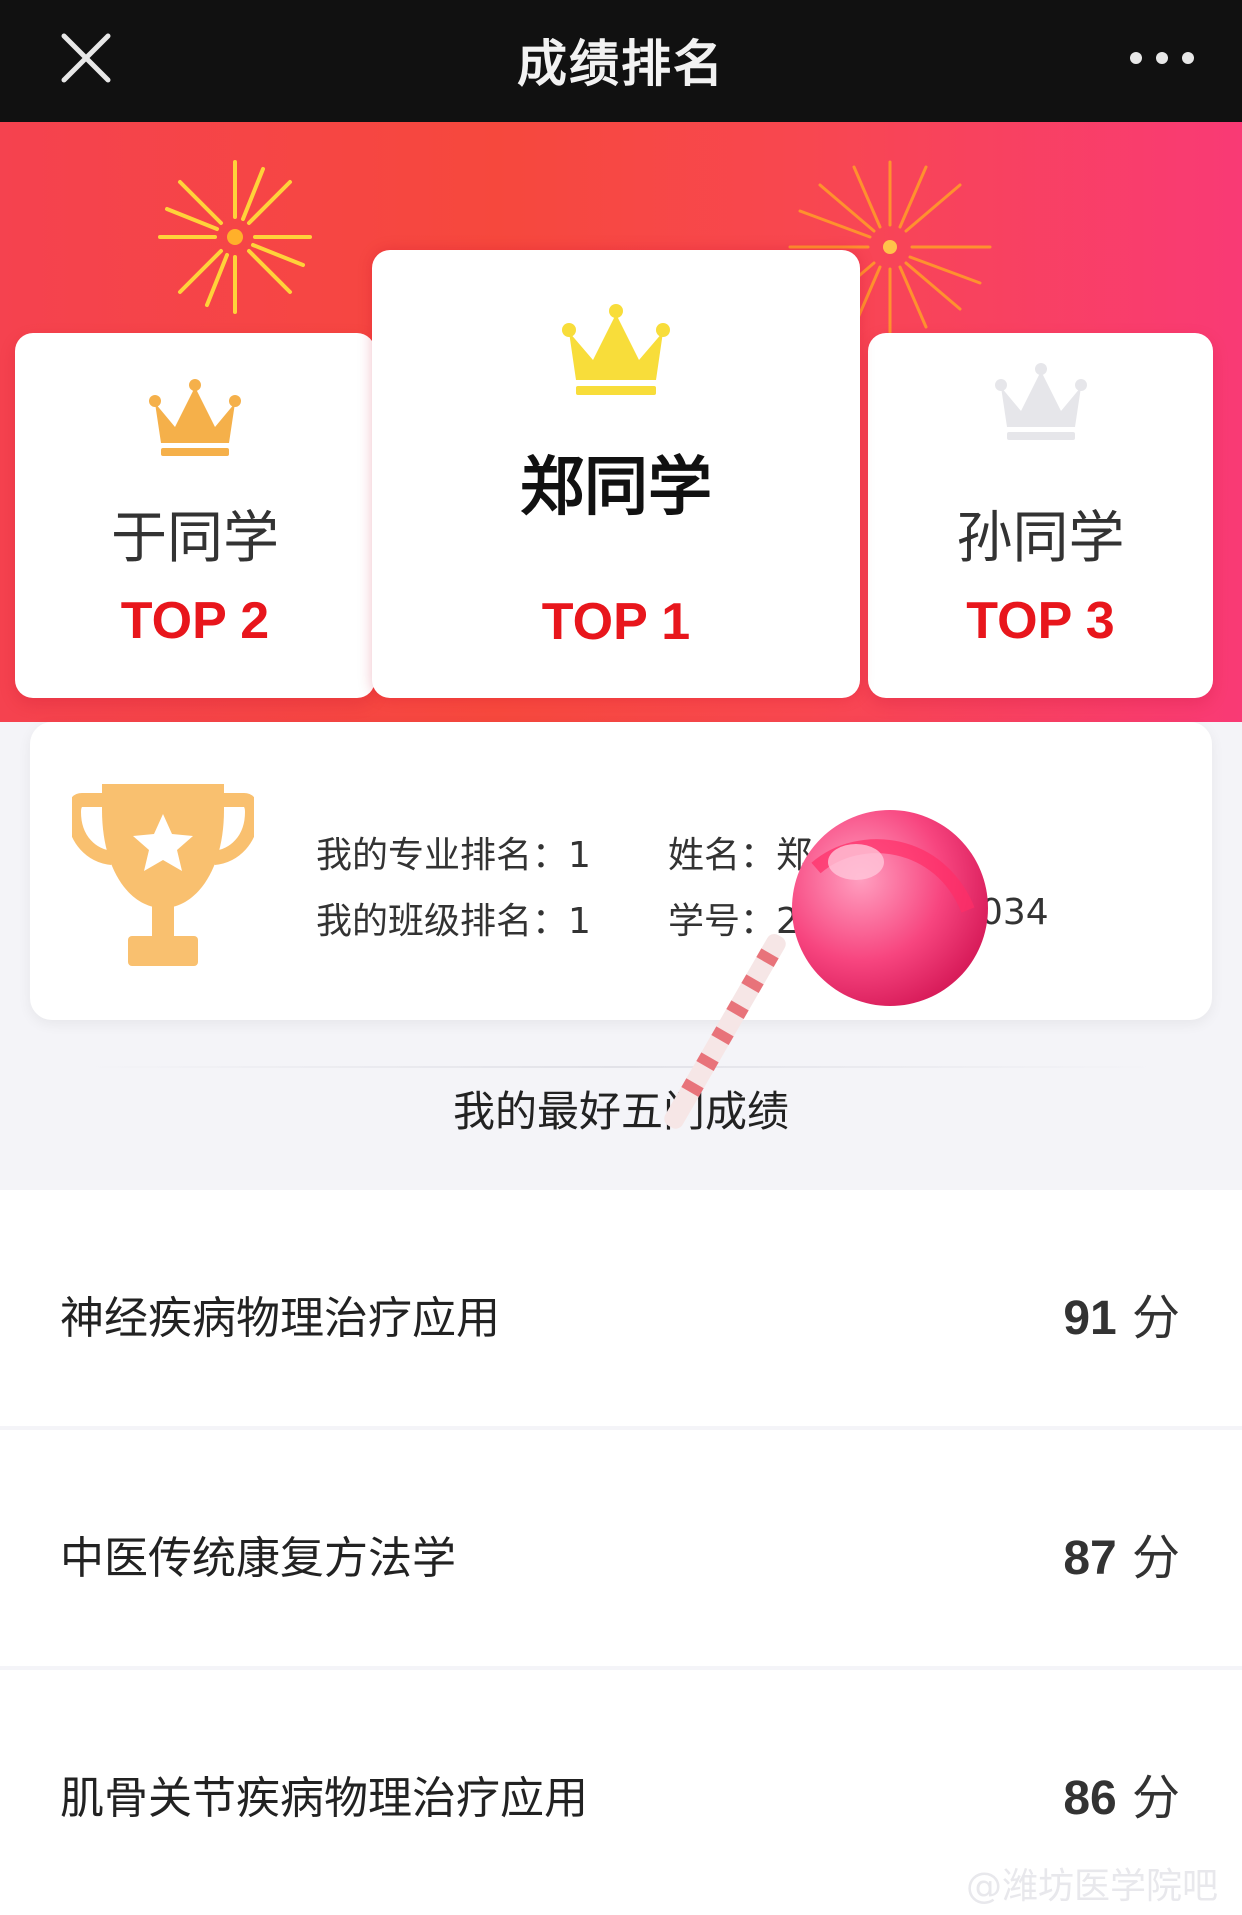 The height and width of the screenshot is (1915, 1242). Describe the element at coordinates (621, 1067) in the screenshot. I see `section-divider` at that location.